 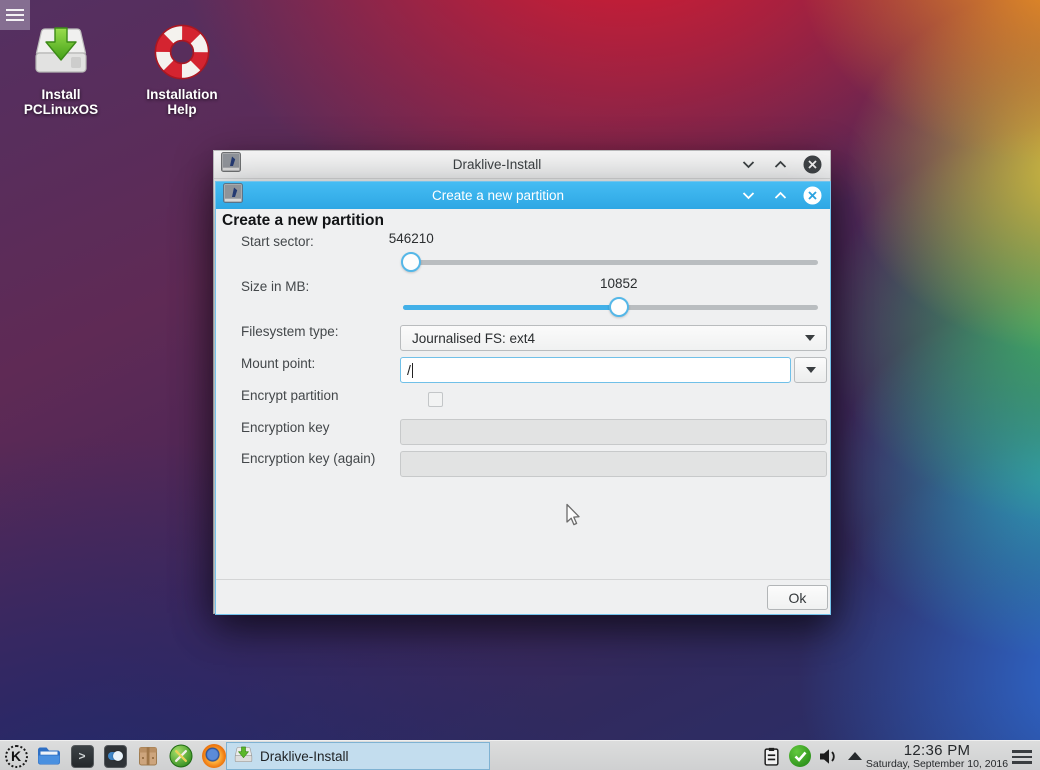 I want to click on terminal-icon: >, so click(x=82, y=756).